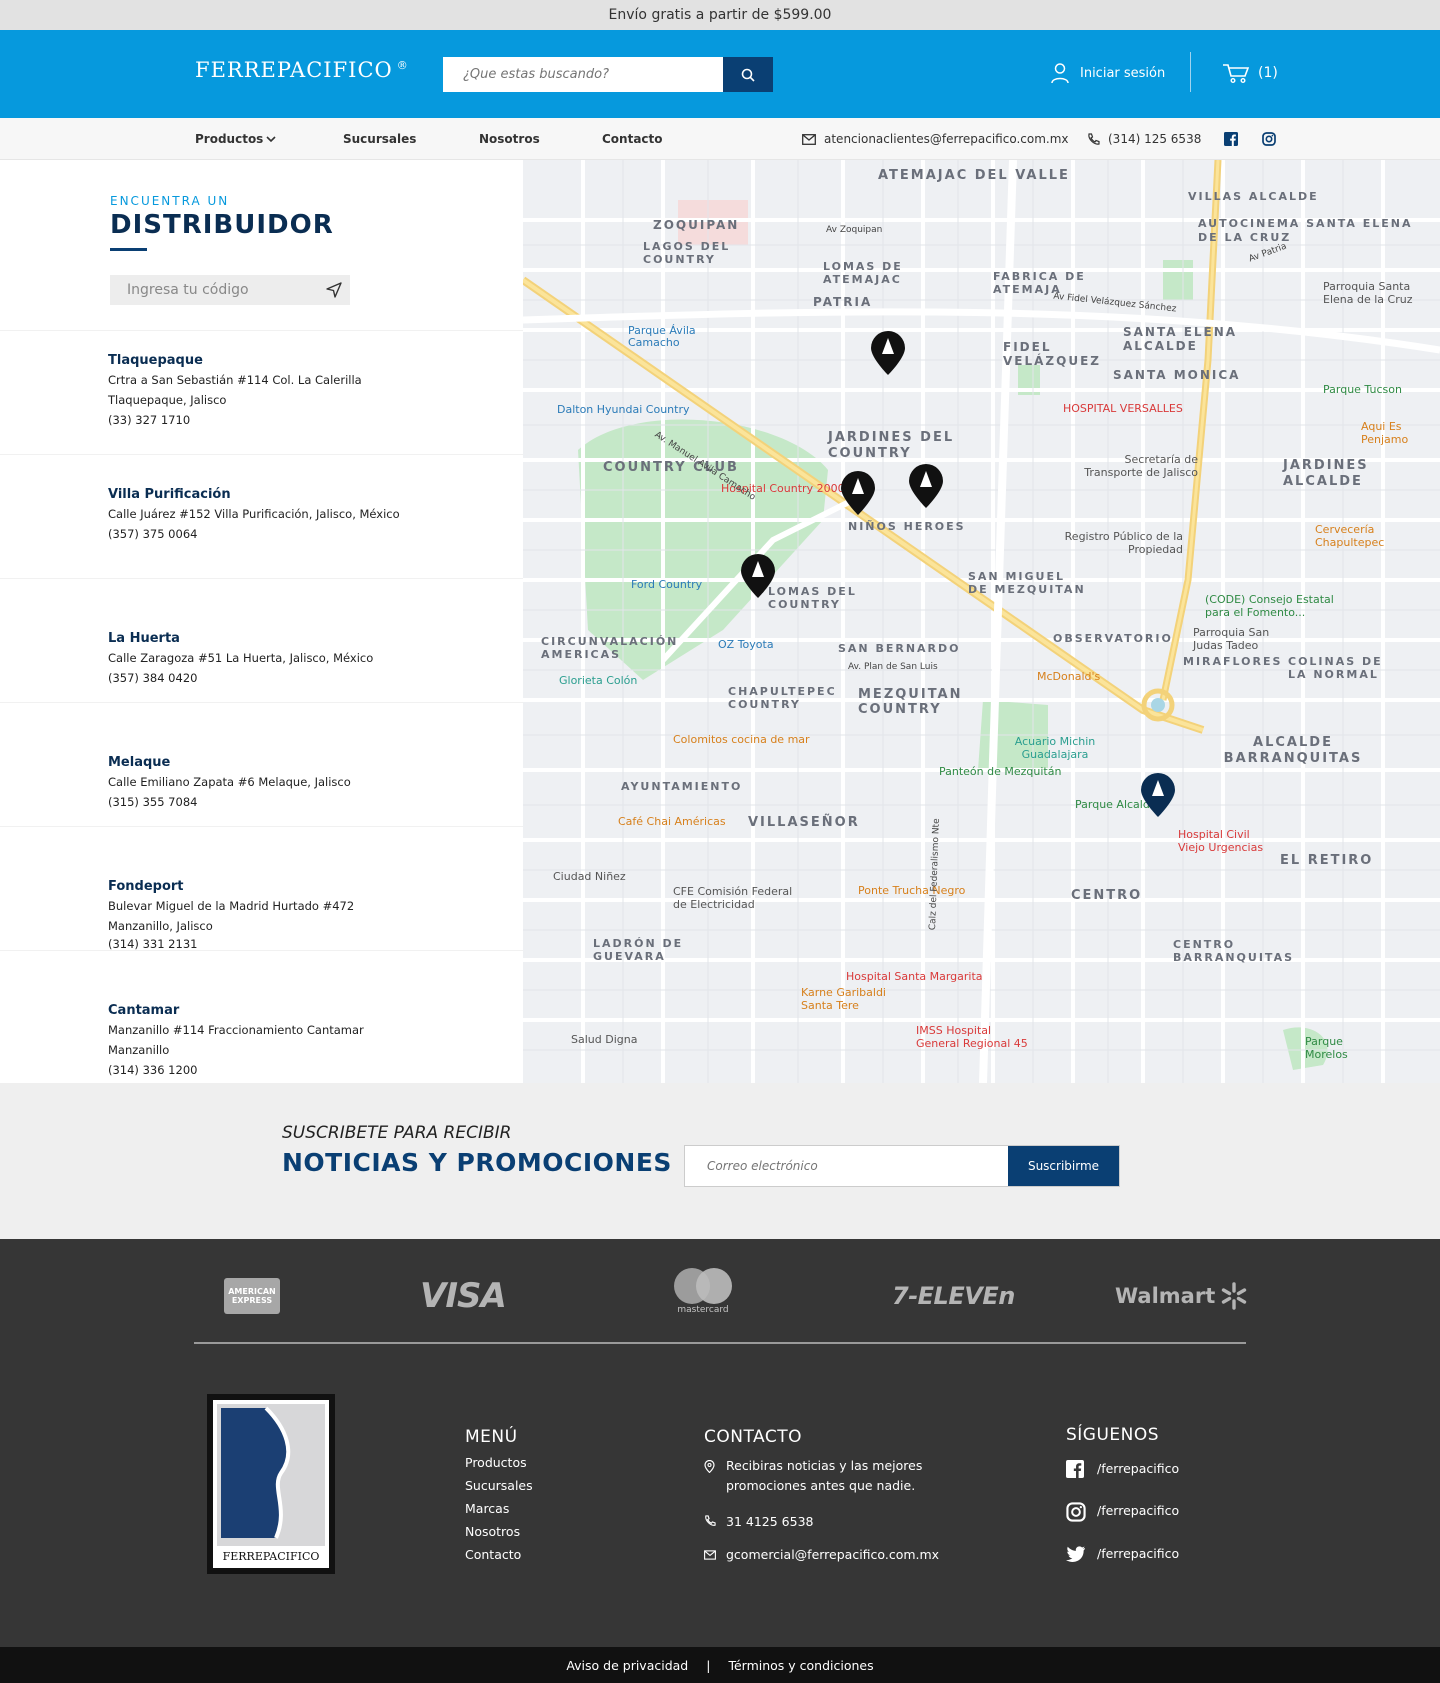  What do you see at coordinates (912, 890) in the screenshot?
I see `map-place: Ponte Trucha Negro` at bounding box center [912, 890].